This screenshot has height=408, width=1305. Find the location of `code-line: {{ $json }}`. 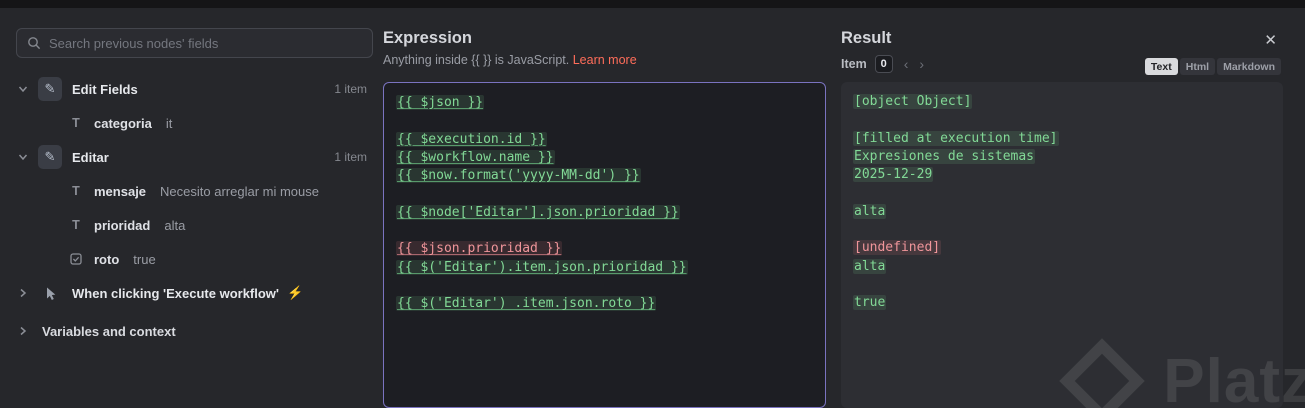

code-line: {{ $json }} is located at coordinates (440, 102).